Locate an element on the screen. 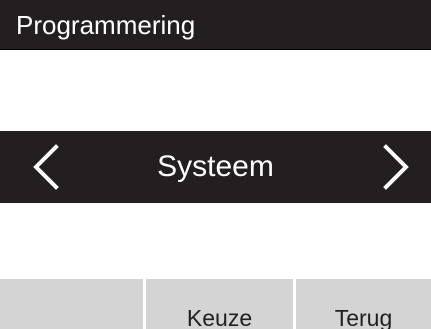  chevron-left-icon is located at coordinates (46, 167).